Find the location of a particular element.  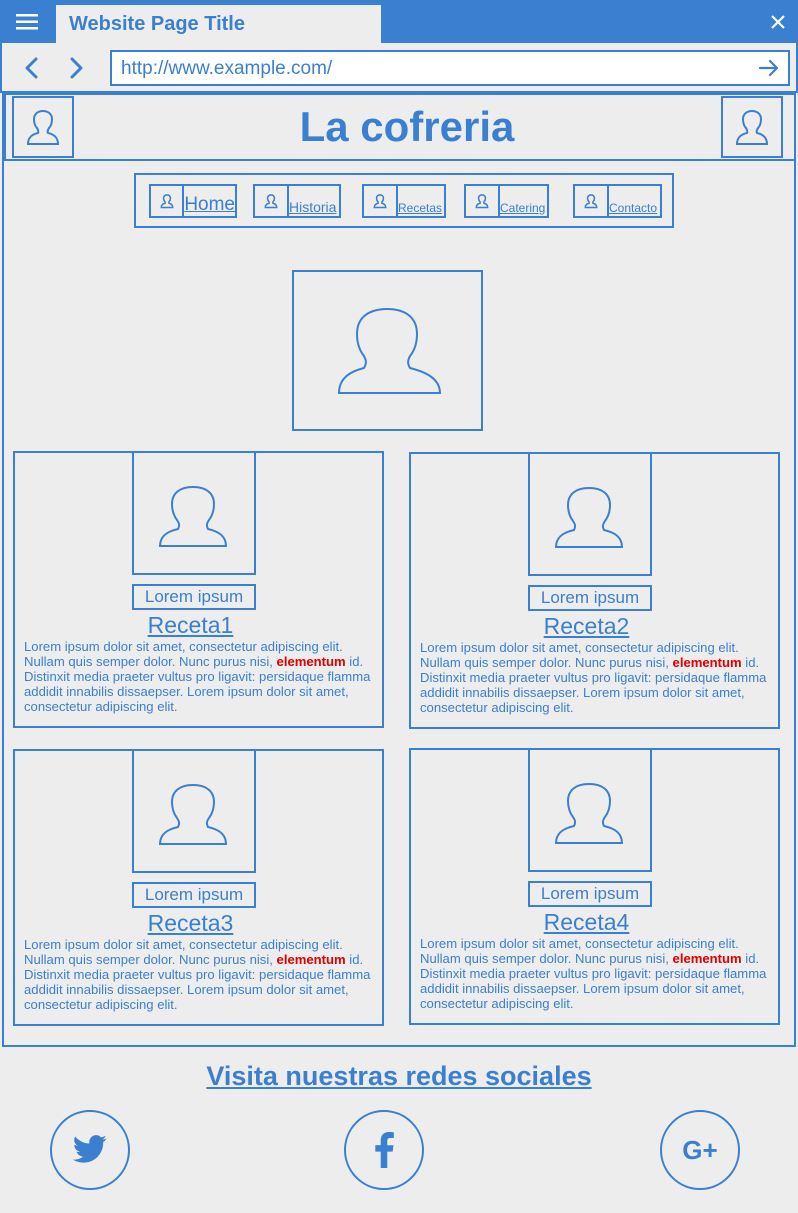

google-plus-icon: G+ is located at coordinates (700, 1150).